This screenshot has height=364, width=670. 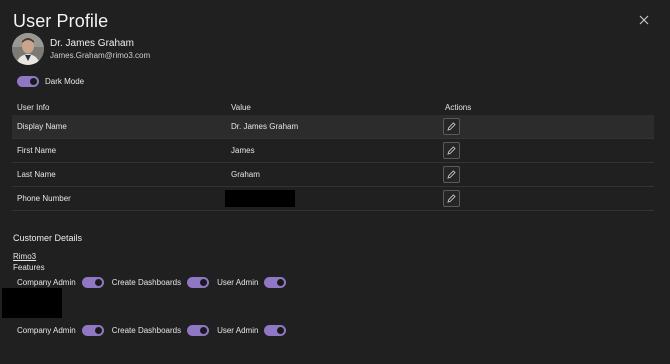 I want to click on dialog-title: User Profile, so click(x=61, y=21).